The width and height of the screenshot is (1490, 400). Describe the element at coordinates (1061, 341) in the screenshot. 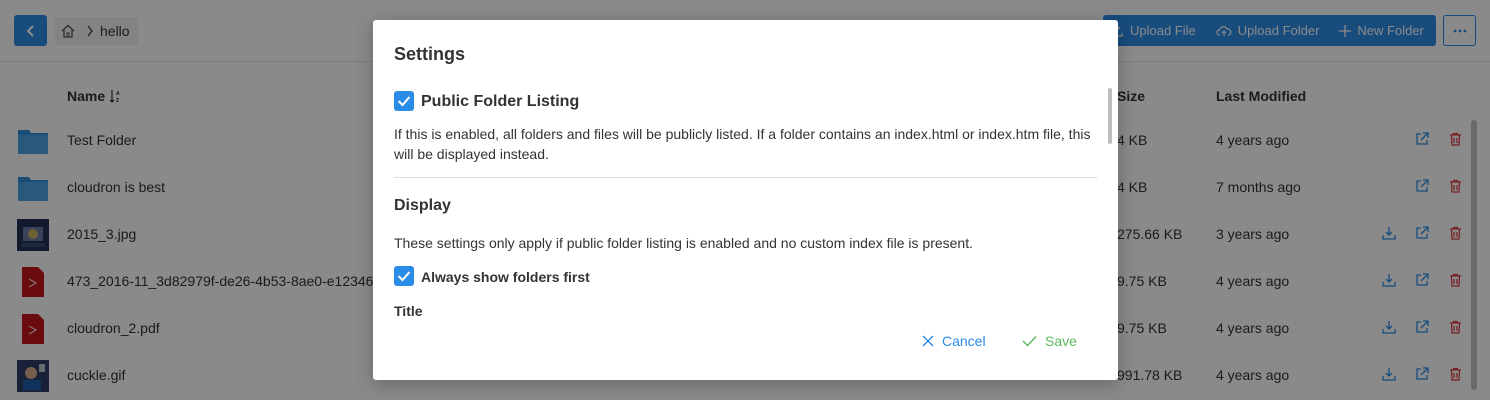

I see `save-label: Save` at that location.